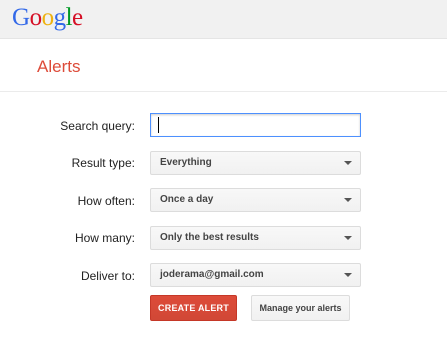 This screenshot has width=447, height=346. Describe the element at coordinates (300, 308) in the screenshot. I see `manage-alerts-button: Manage your alerts` at that location.